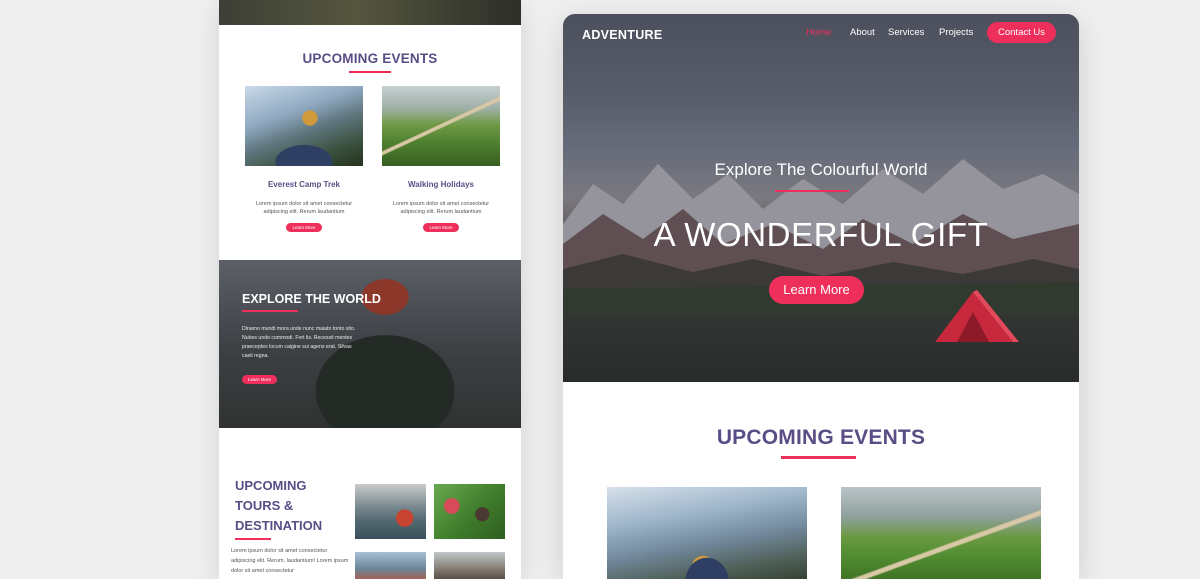 This screenshot has height=579, width=1200. Describe the element at coordinates (906, 32) in the screenshot. I see `nav-services: Services` at that location.